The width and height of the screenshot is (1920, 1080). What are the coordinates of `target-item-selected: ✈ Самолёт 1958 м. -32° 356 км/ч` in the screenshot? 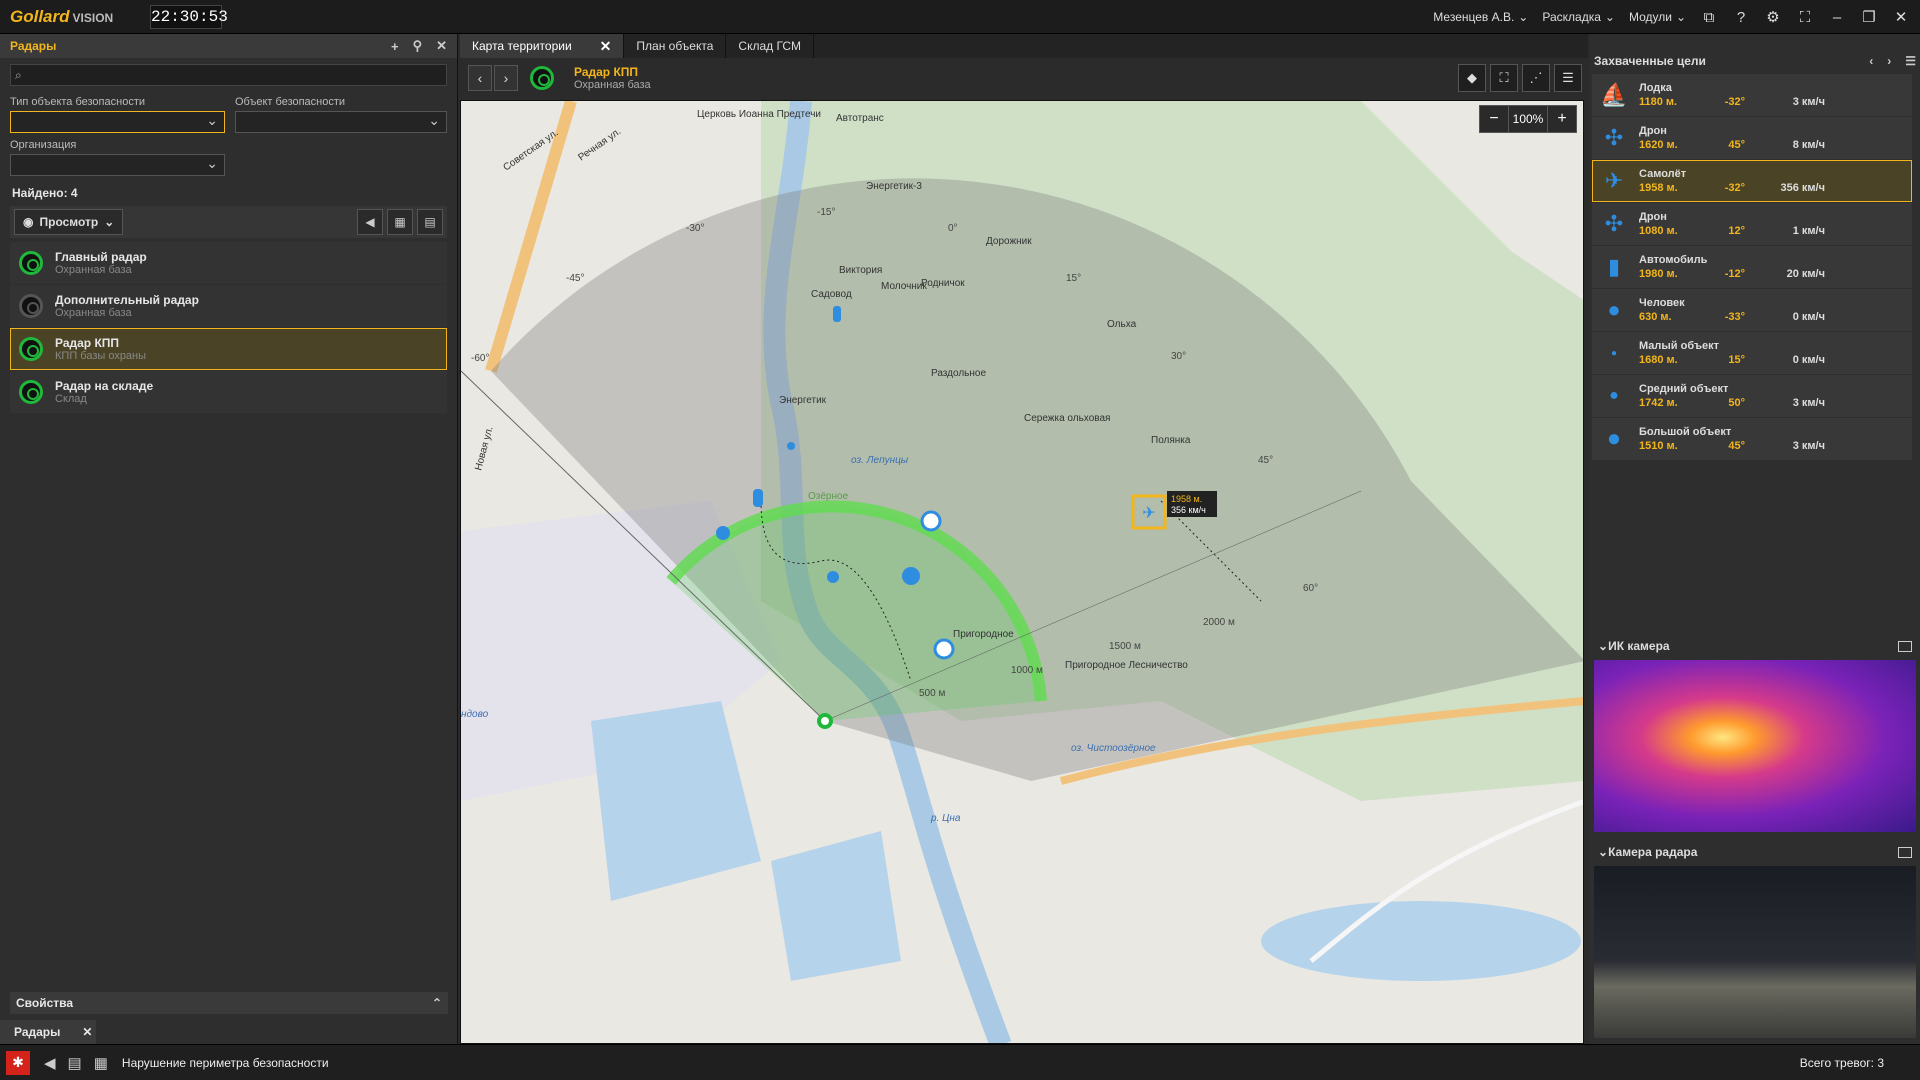 It's located at (1752, 181).